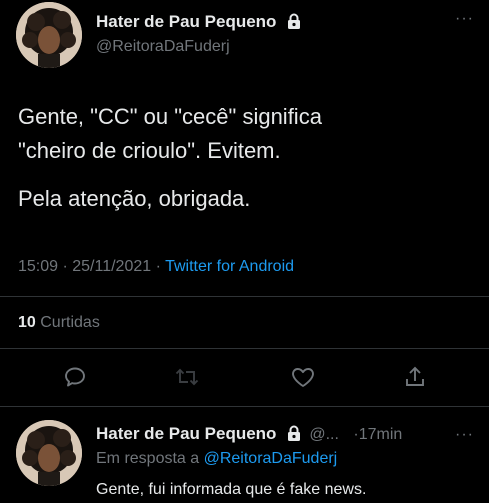  Describe the element at coordinates (163, 47) in the screenshot. I see `author-handle: @ReitoraDaFuderj` at that location.